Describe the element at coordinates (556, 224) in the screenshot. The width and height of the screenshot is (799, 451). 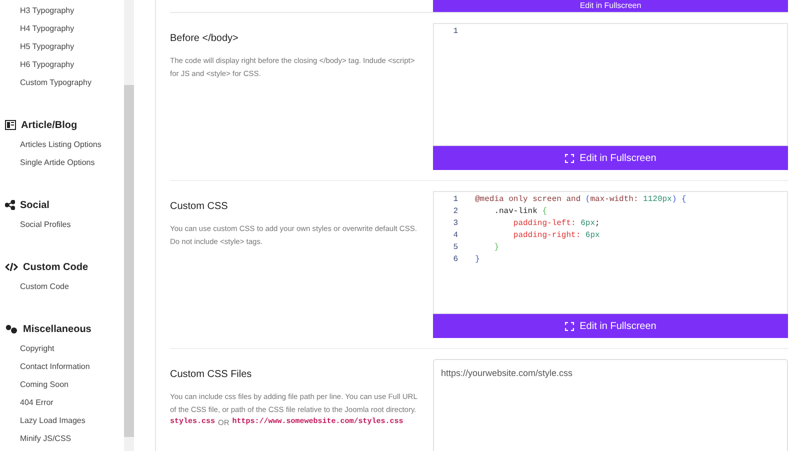
I see `code-line: padding-left: 6px;` at that location.